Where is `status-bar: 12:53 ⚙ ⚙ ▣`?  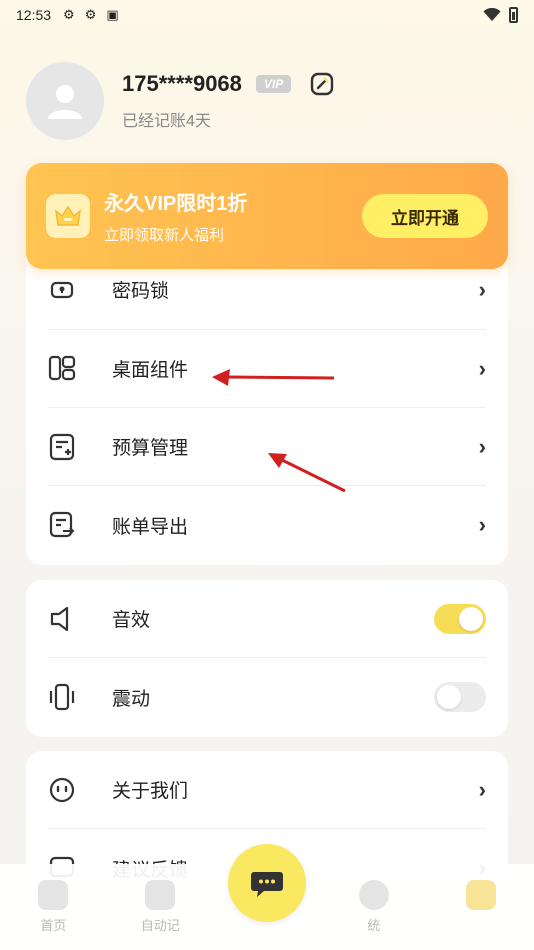 status-bar: 12:53 ⚙ ⚙ ▣ is located at coordinates (267, 15).